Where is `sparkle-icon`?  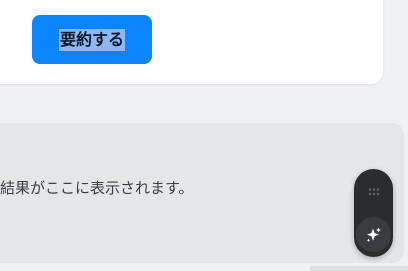
sparkle-icon is located at coordinates (373, 234).